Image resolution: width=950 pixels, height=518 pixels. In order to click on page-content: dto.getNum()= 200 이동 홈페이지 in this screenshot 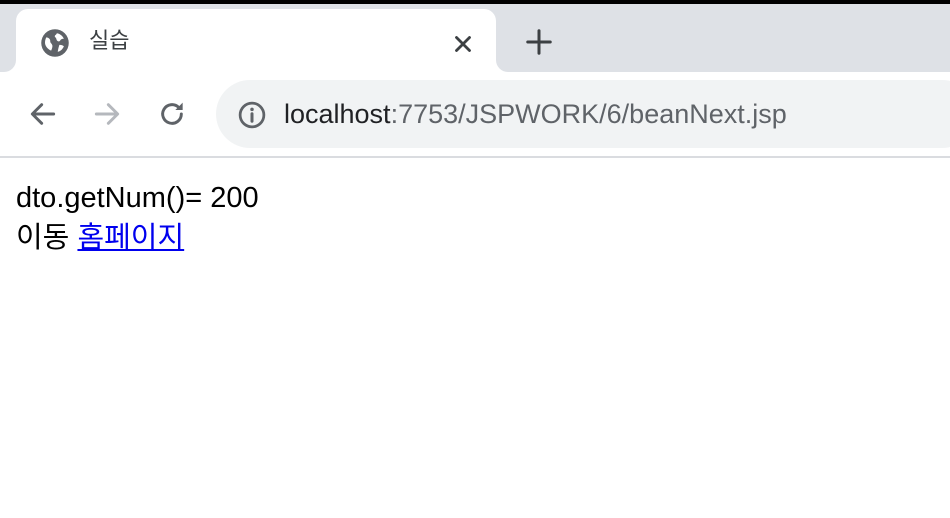, I will do `click(137, 218)`.